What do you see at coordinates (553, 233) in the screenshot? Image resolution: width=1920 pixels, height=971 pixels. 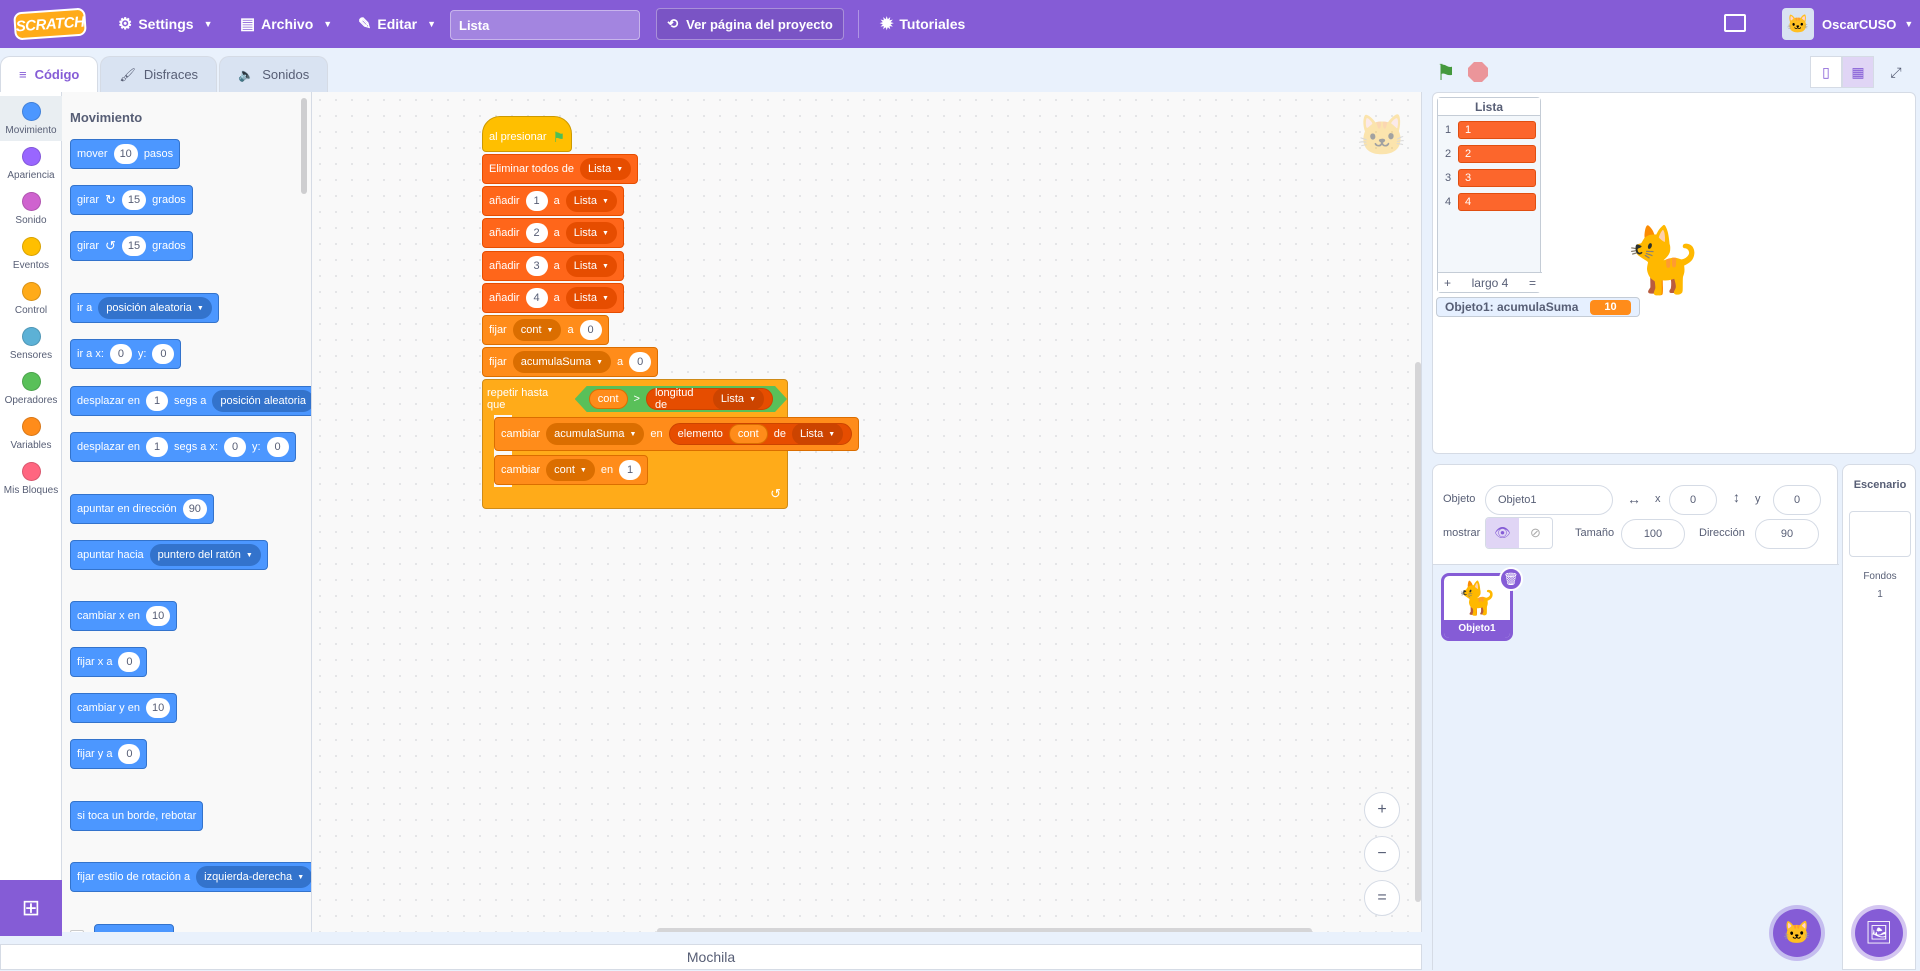 I see `block-add-to-list: añadir 2 a Lista ▼` at bounding box center [553, 233].